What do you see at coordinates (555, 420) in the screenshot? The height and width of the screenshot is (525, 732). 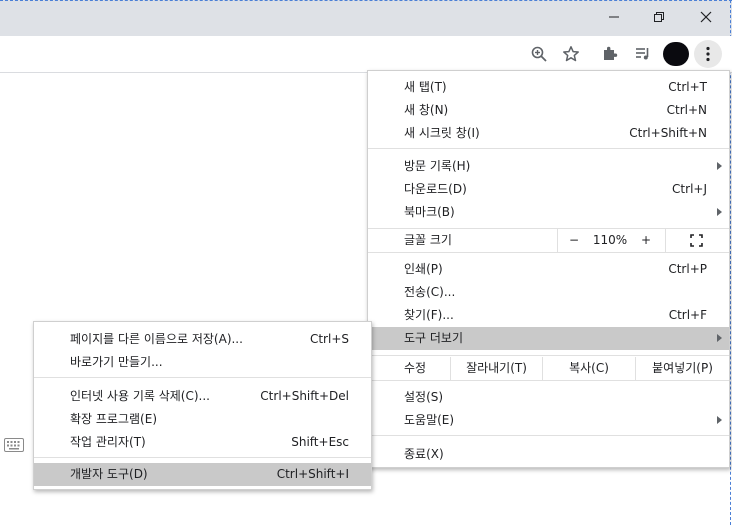 I see `menu-item-help: 도움말(E)` at bounding box center [555, 420].